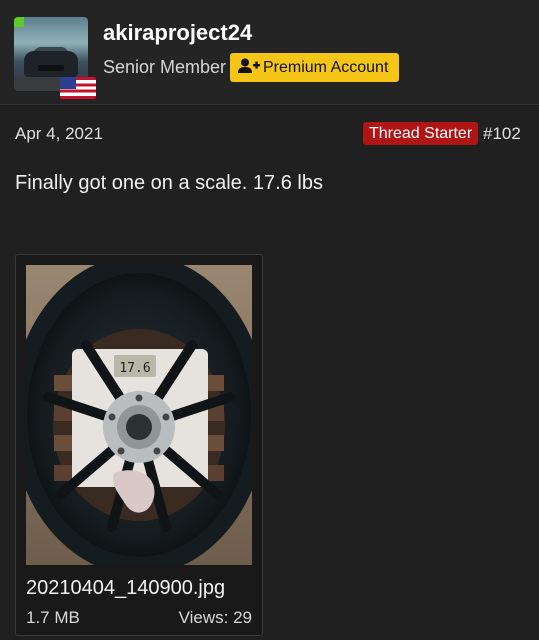 The height and width of the screenshot is (640, 539). I want to click on premium-account-badge: Premium Account, so click(315, 67).